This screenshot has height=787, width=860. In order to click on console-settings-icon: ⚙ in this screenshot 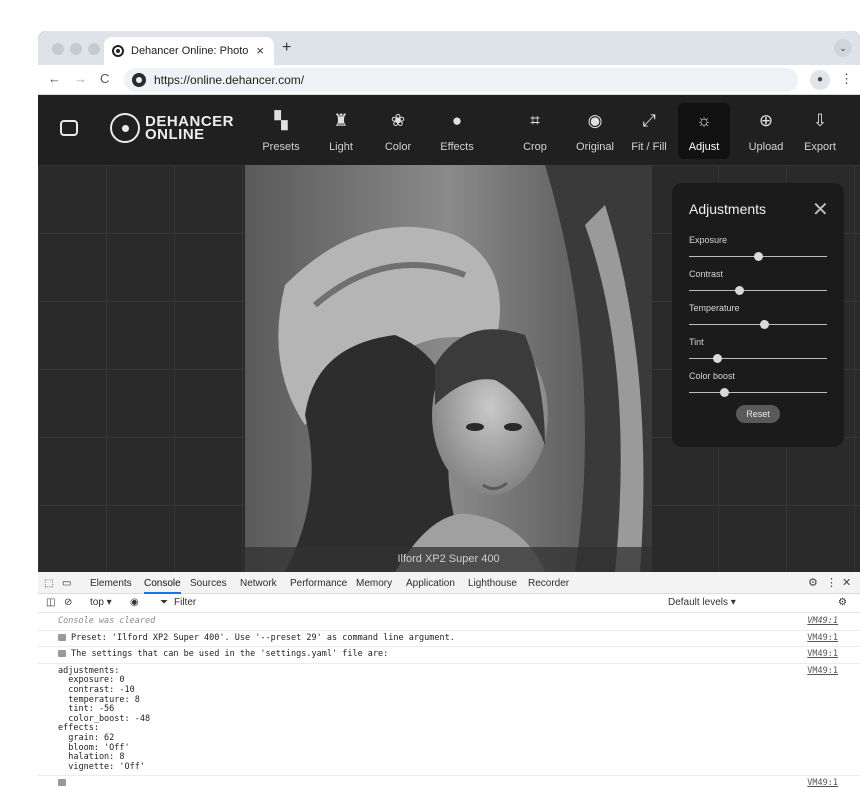, I will do `click(842, 602)`.